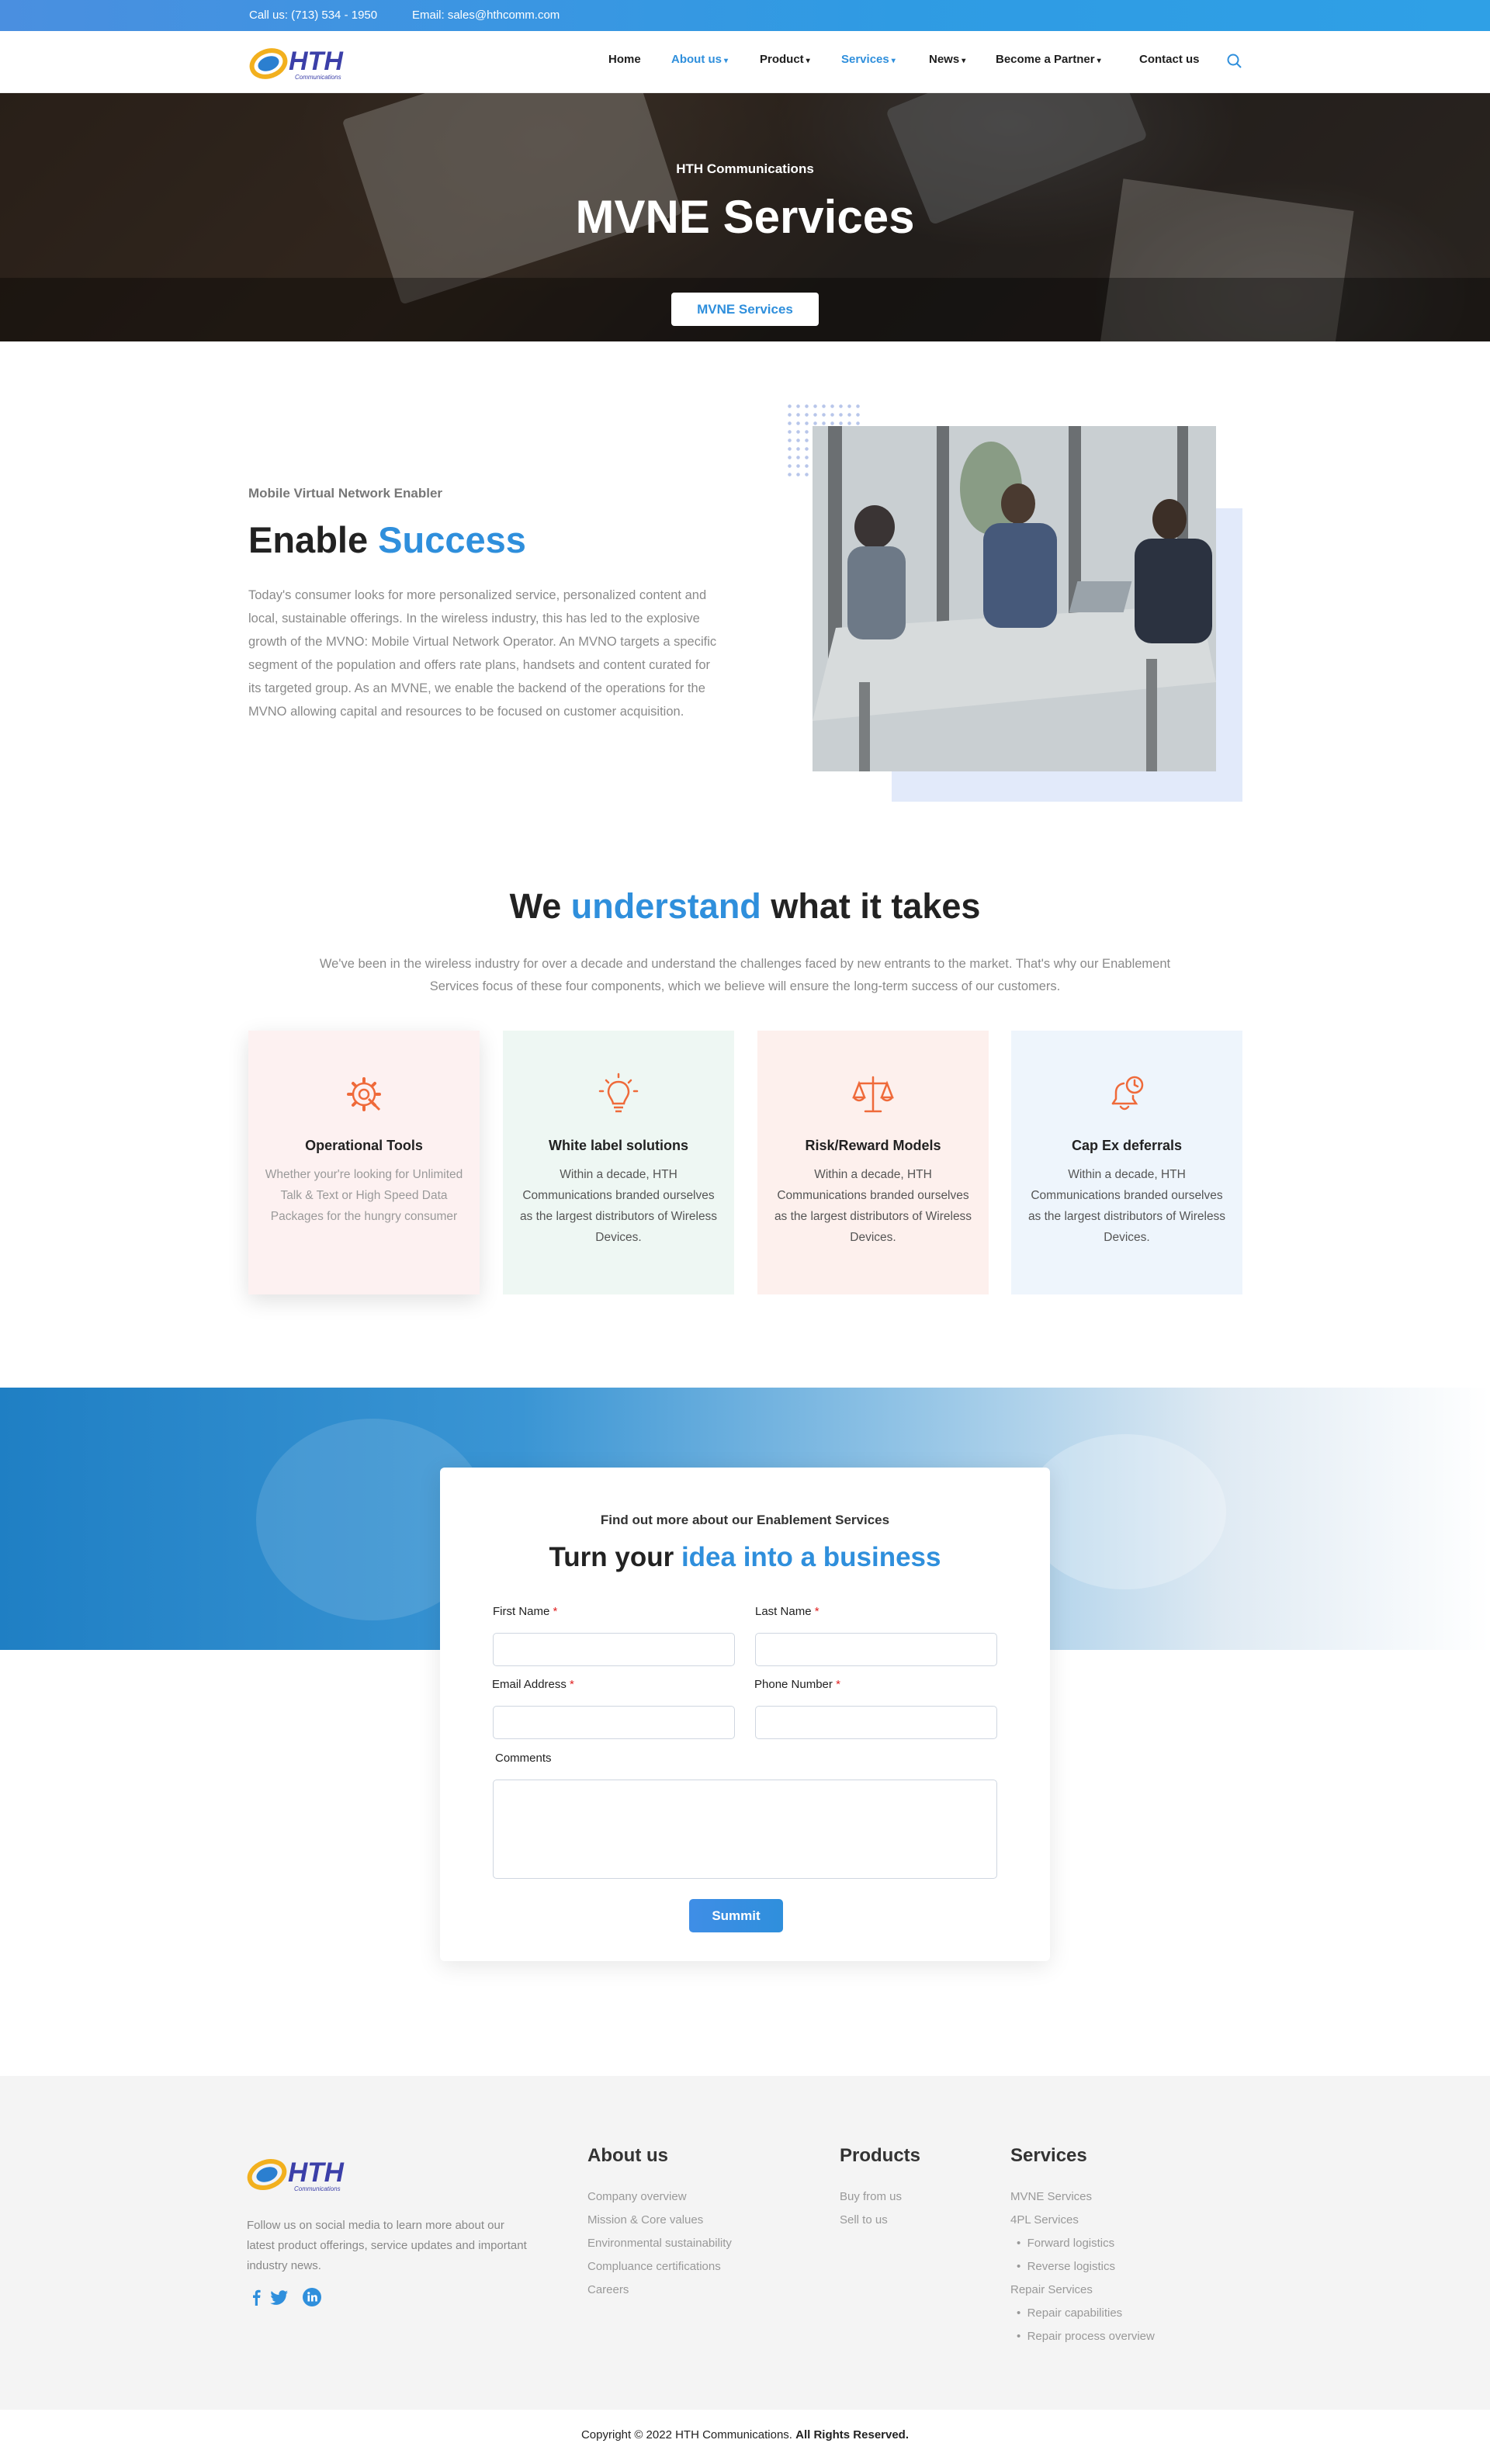 The image size is (1490, 2464). I want to click on card-title: Cap Ex deferrals, so click(1127, 1145).